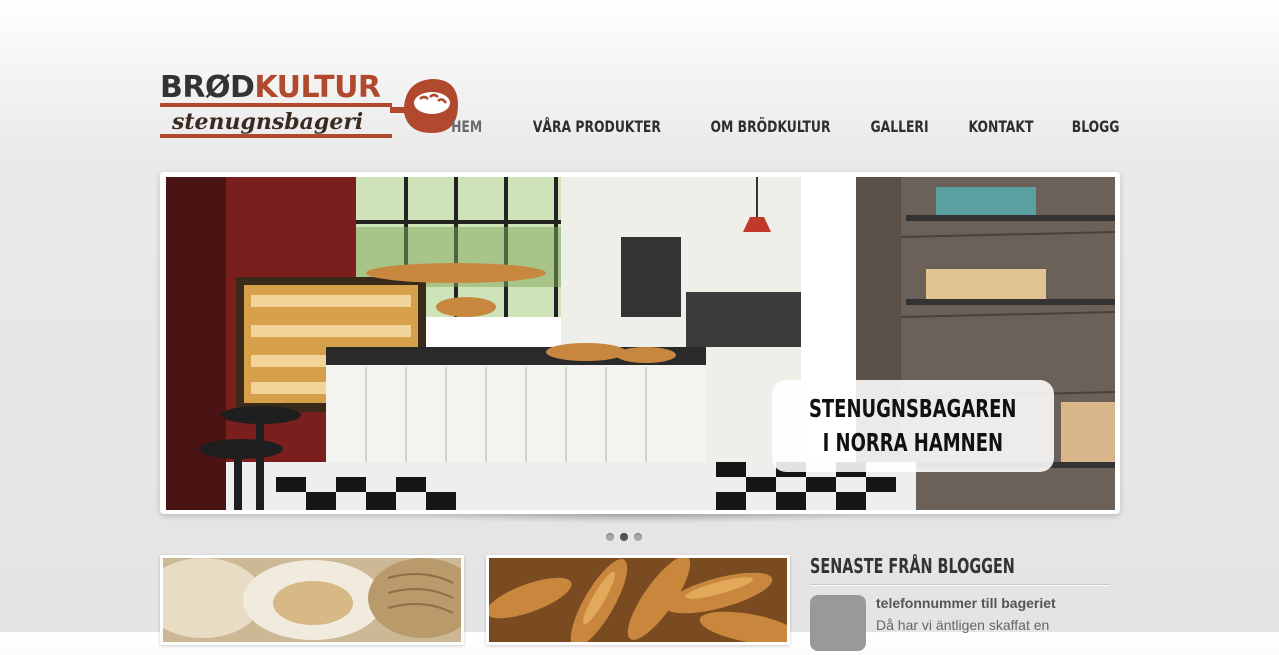  Describe the element at coordinates (912, 566) in the screenshot. I see `blog-heading: SENASTE FRÅN BLOGGEN` at that location.